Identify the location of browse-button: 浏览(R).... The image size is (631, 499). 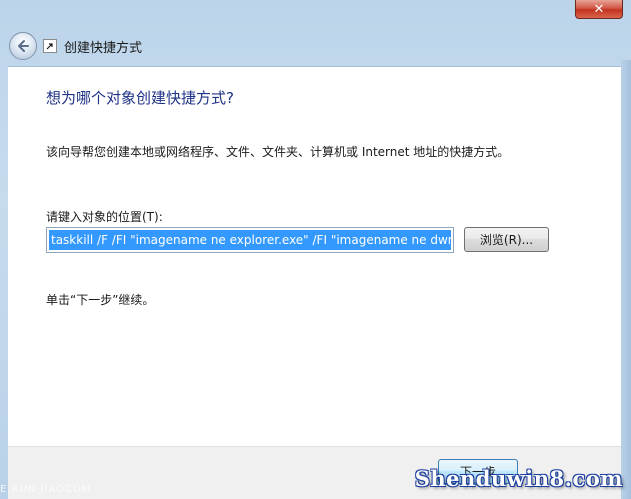
(506, 239).